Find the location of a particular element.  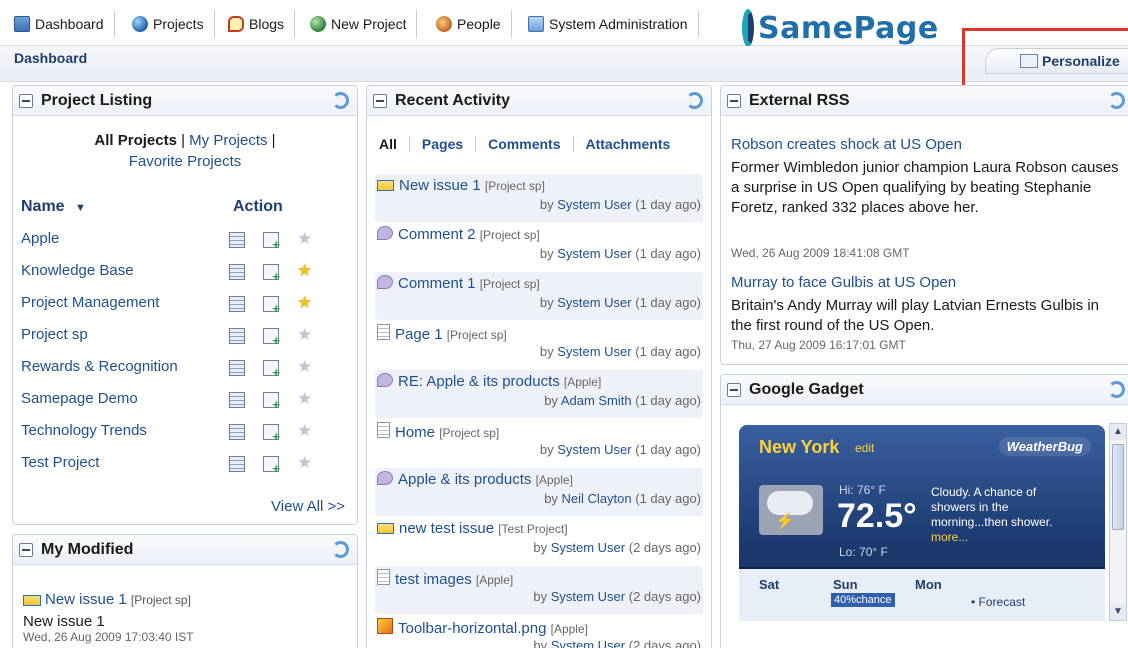

activity-item-title: Home is located at coordinates (415, 432).